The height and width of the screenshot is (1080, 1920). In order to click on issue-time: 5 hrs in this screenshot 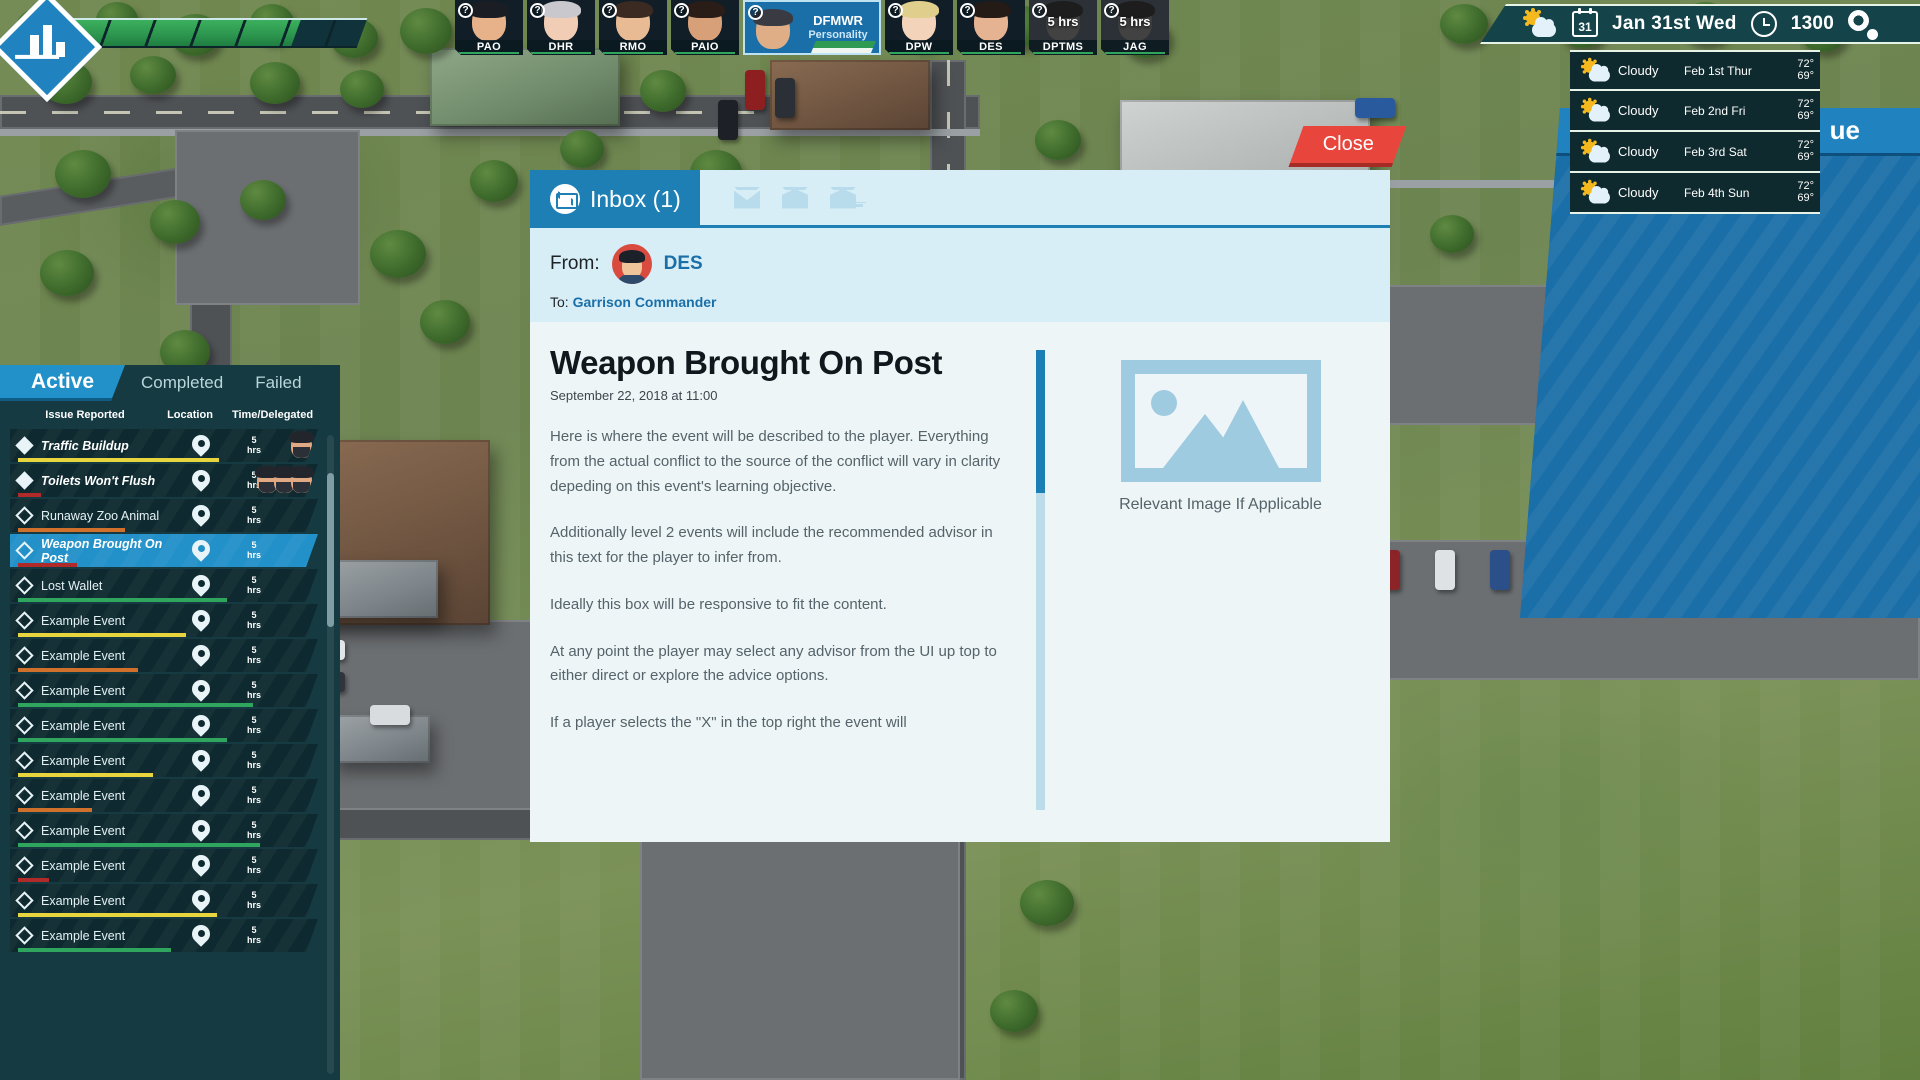, I will do `click(253, 795)`.